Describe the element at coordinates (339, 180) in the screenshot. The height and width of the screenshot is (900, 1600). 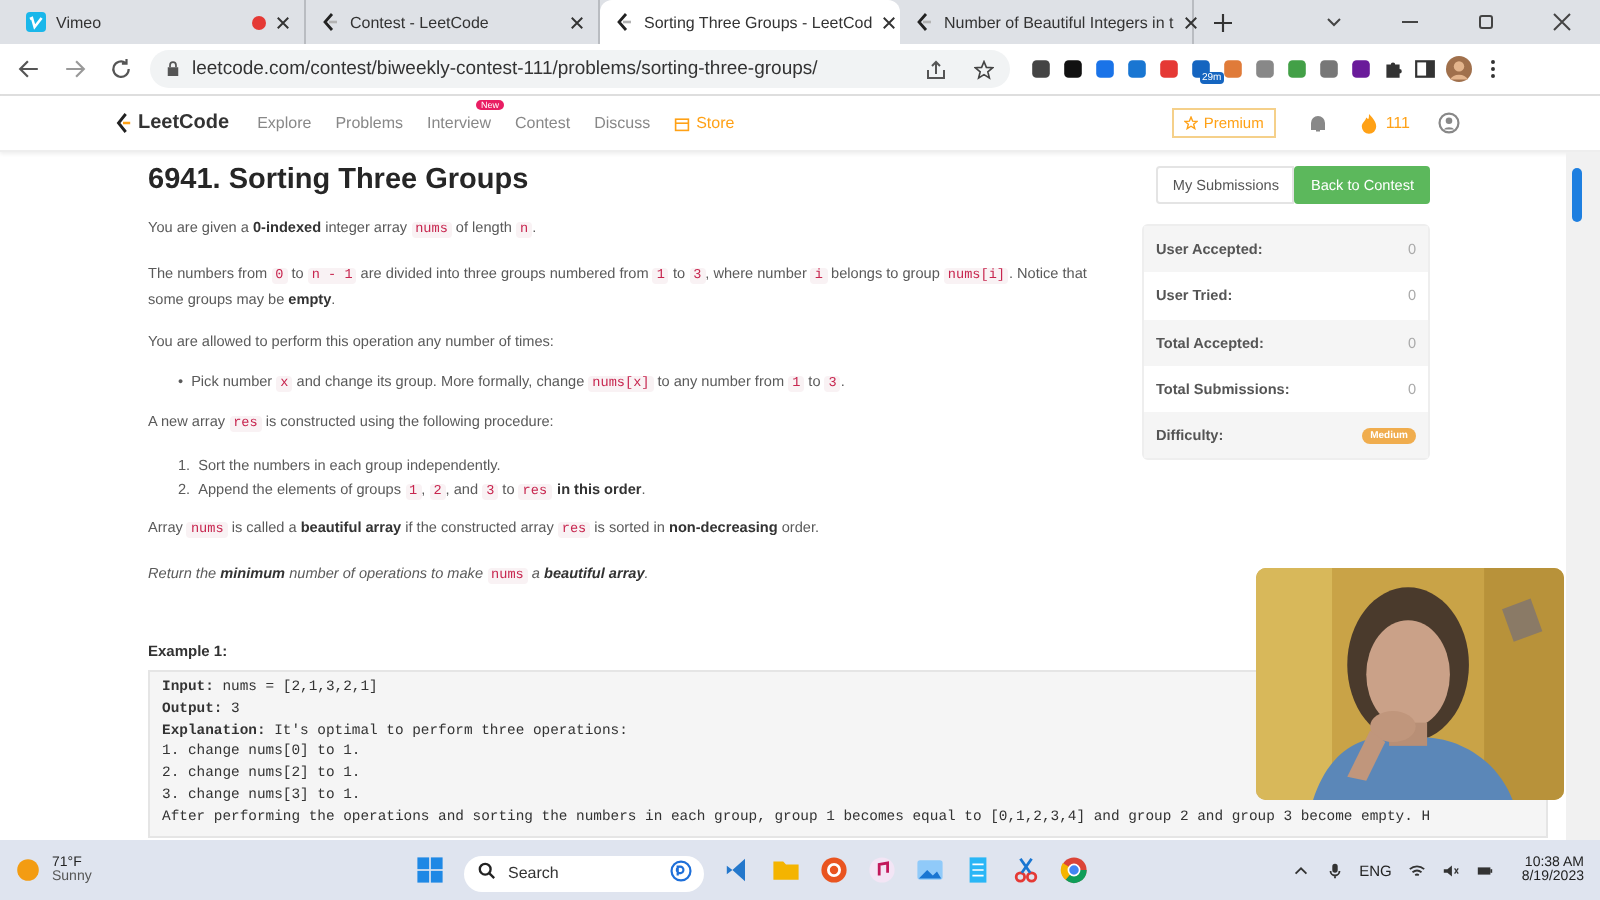
I see `problem-title: 6941. Sorting Three Groups` at that location.